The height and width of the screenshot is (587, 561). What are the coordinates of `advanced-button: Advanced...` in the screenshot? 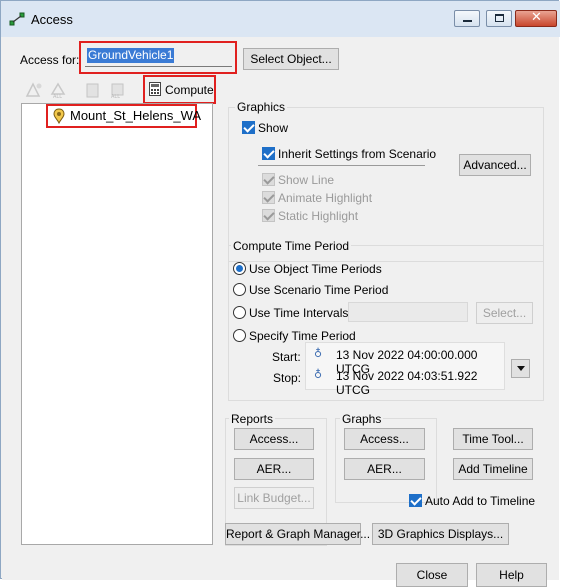 It's located at (495, 165).